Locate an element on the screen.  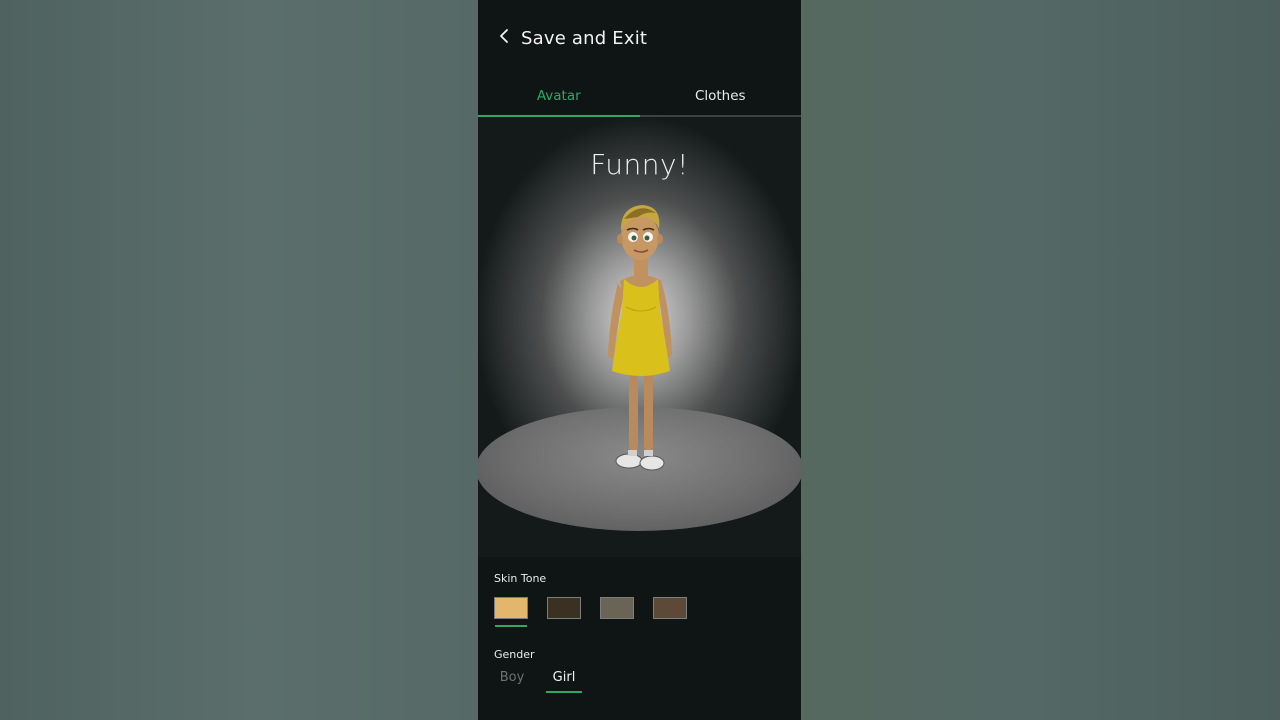
save-and-exit-button: Save and Exit is located at coordinates (571, 38).